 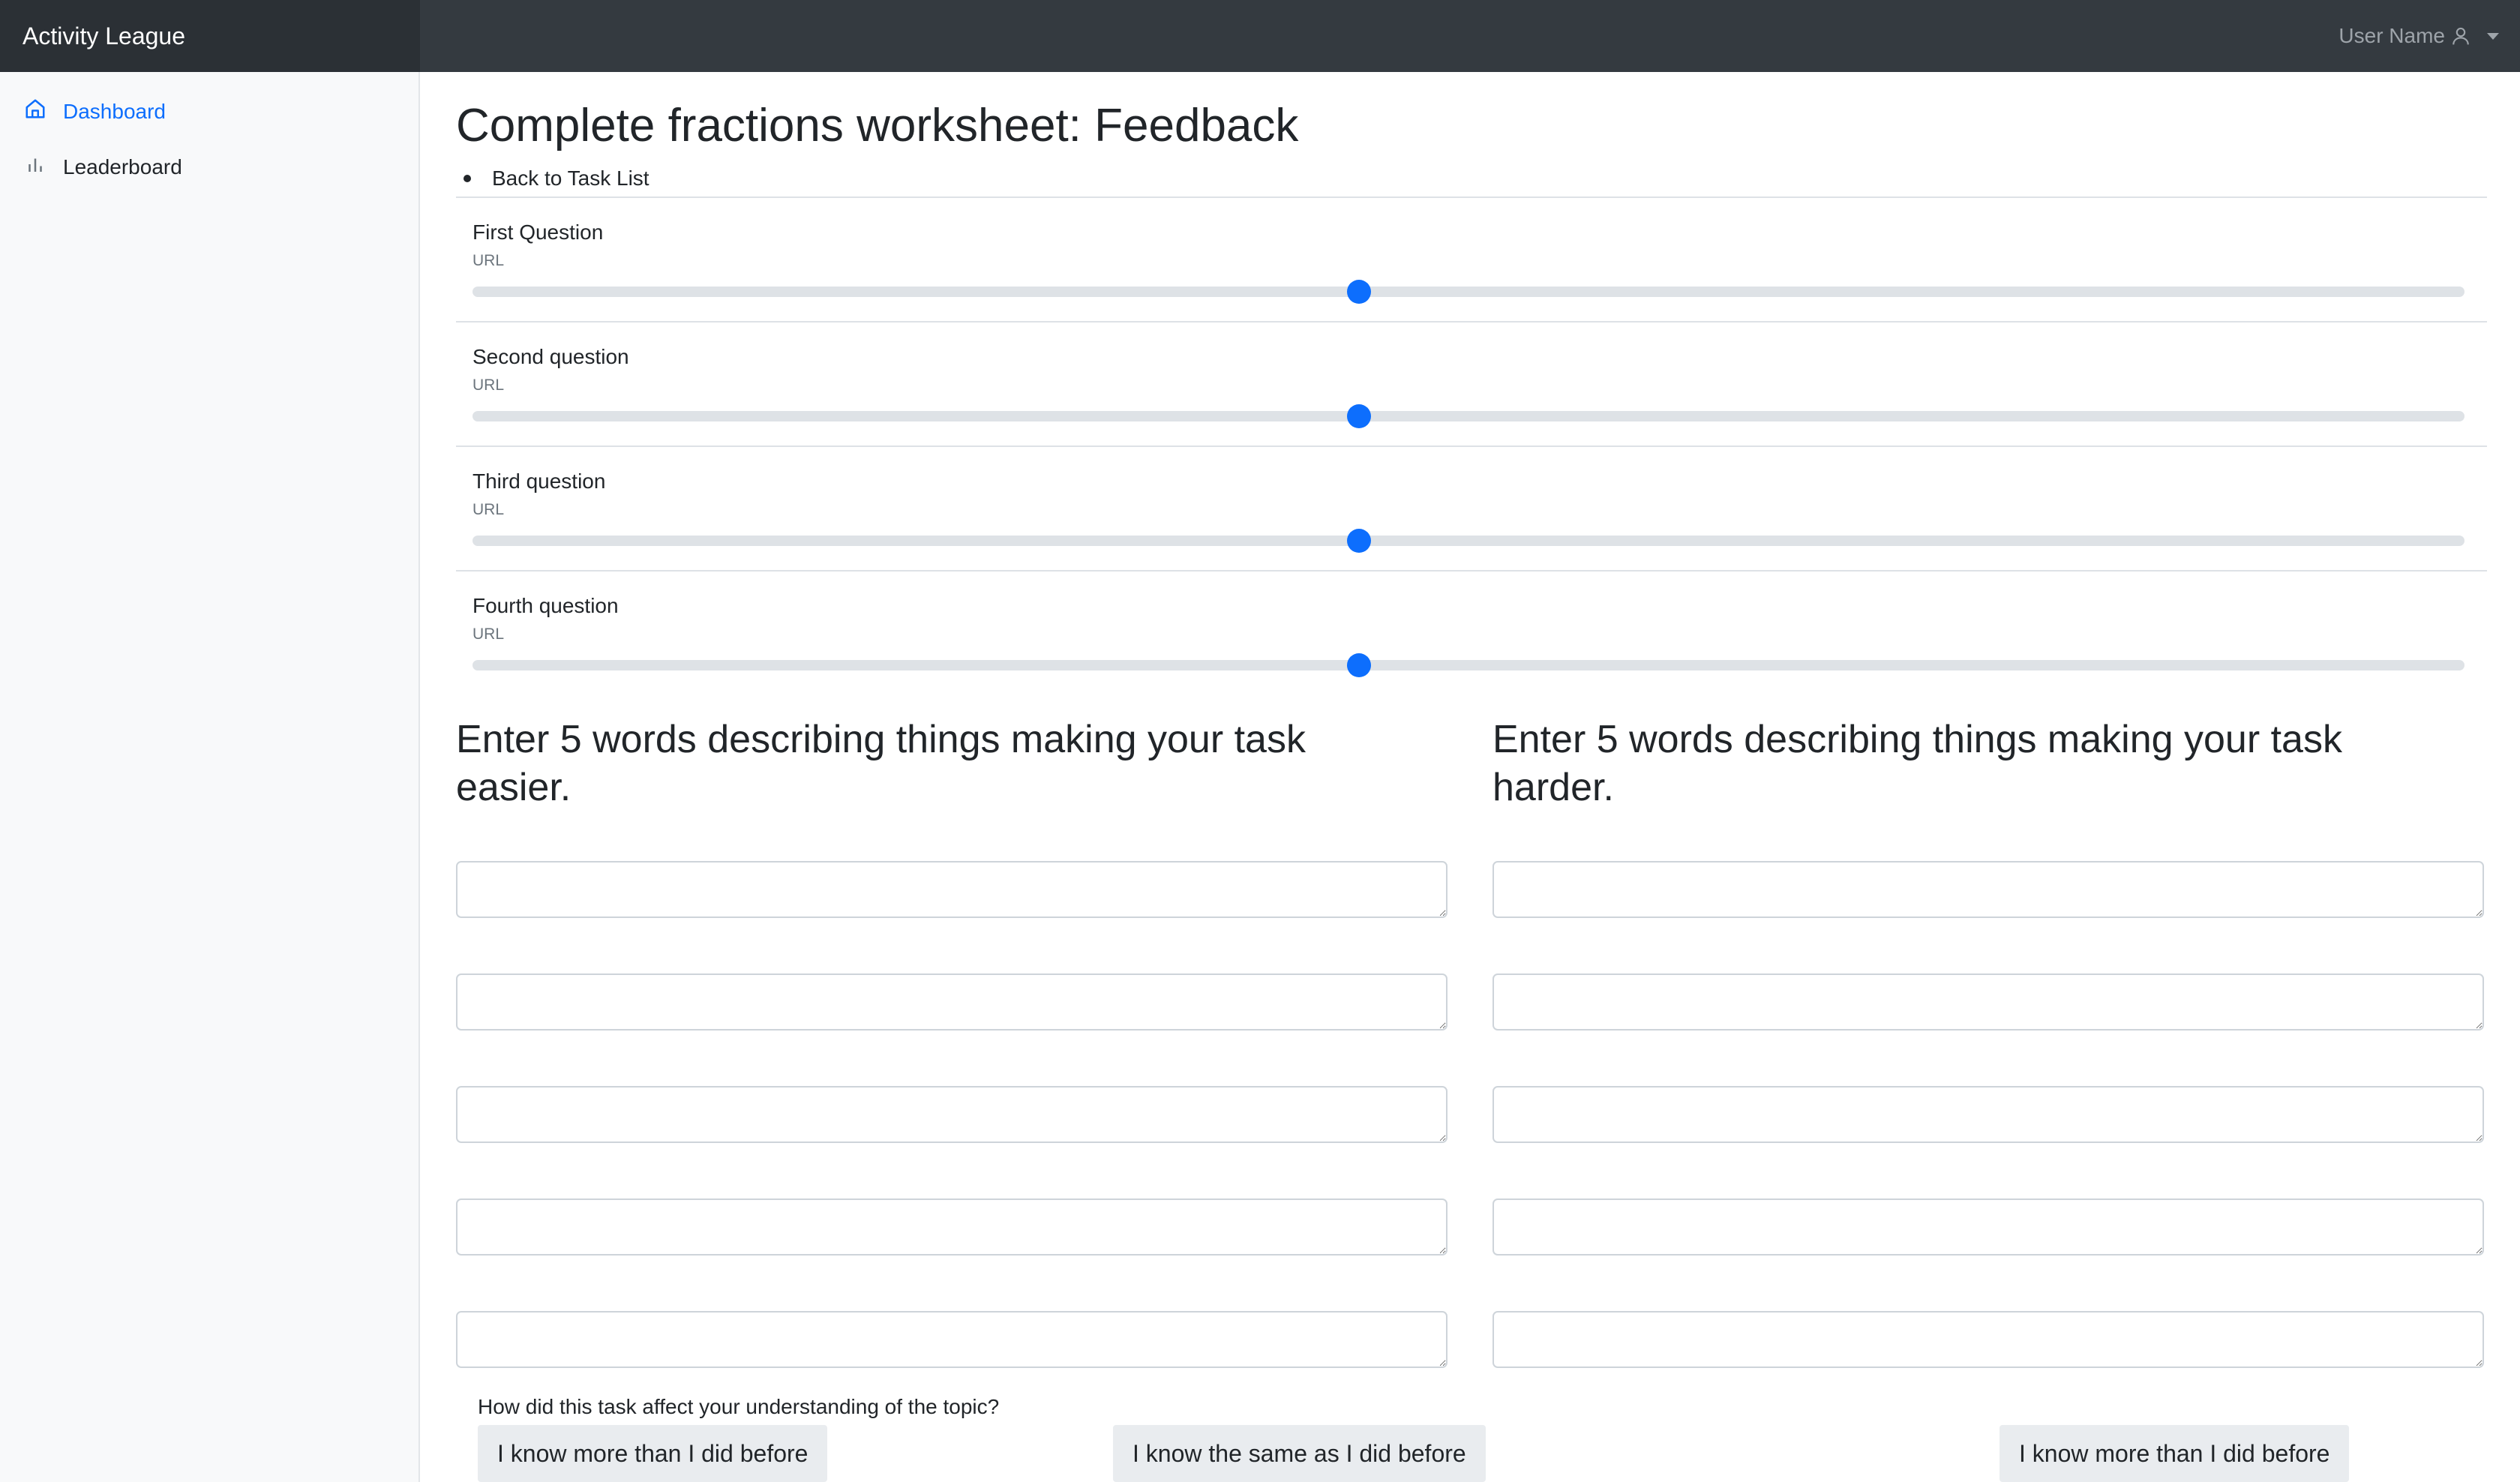 What do you see at coordinates (1260, 36) in the screenshot?
I see `top-navbar: Activity League User Name` at bounding box center [1260, 36].